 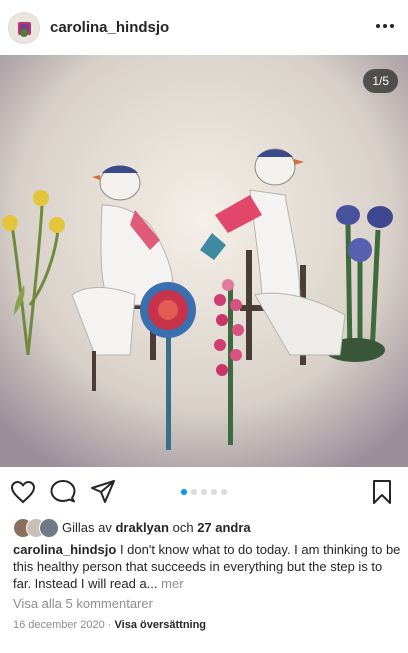 What do you see at coordinates (183, 527) in the screenshot?
I see `likes-connector: och` at bounding box center [183, 527].